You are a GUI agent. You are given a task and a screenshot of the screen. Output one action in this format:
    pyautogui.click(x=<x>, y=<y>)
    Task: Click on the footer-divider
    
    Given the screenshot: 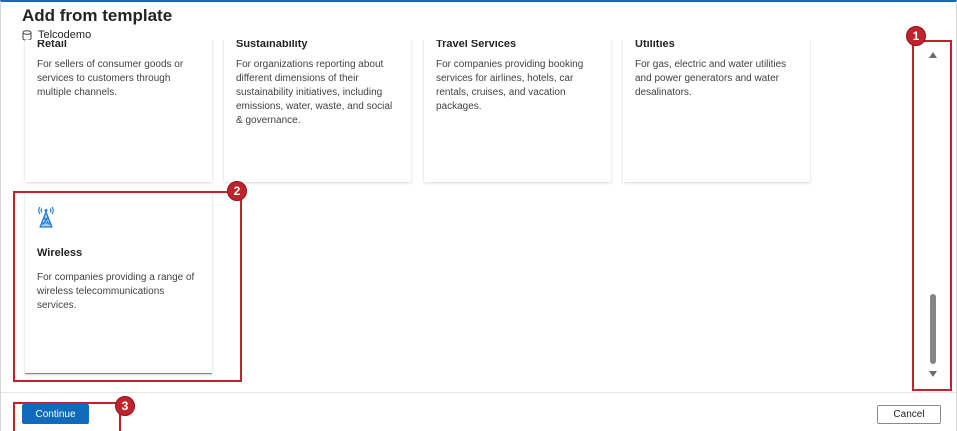 What is the action you would take?
    pyautogui.click(x=478, y=392)
    